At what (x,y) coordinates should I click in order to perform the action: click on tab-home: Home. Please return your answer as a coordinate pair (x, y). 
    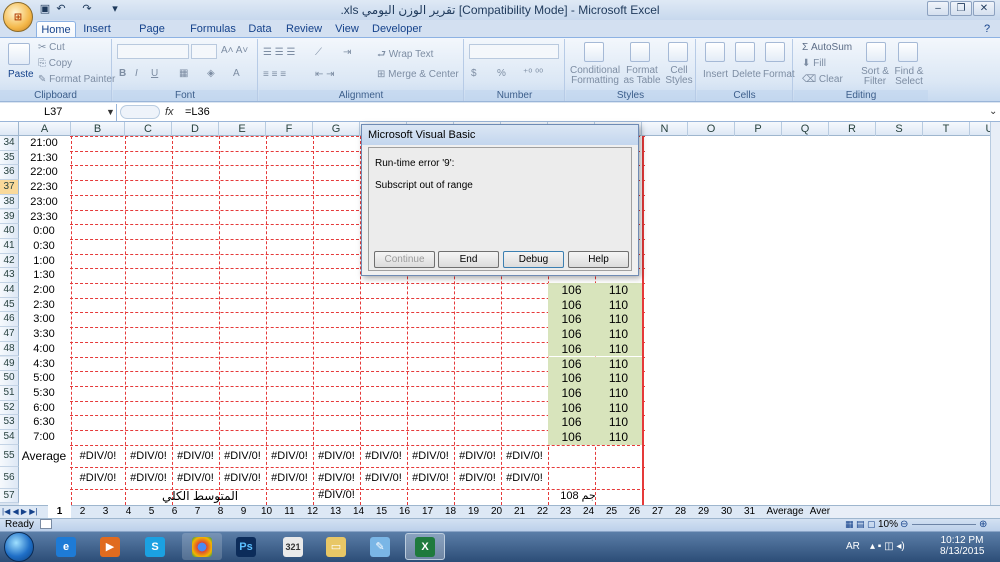
    Looking at the image, I should click on (56, 29).